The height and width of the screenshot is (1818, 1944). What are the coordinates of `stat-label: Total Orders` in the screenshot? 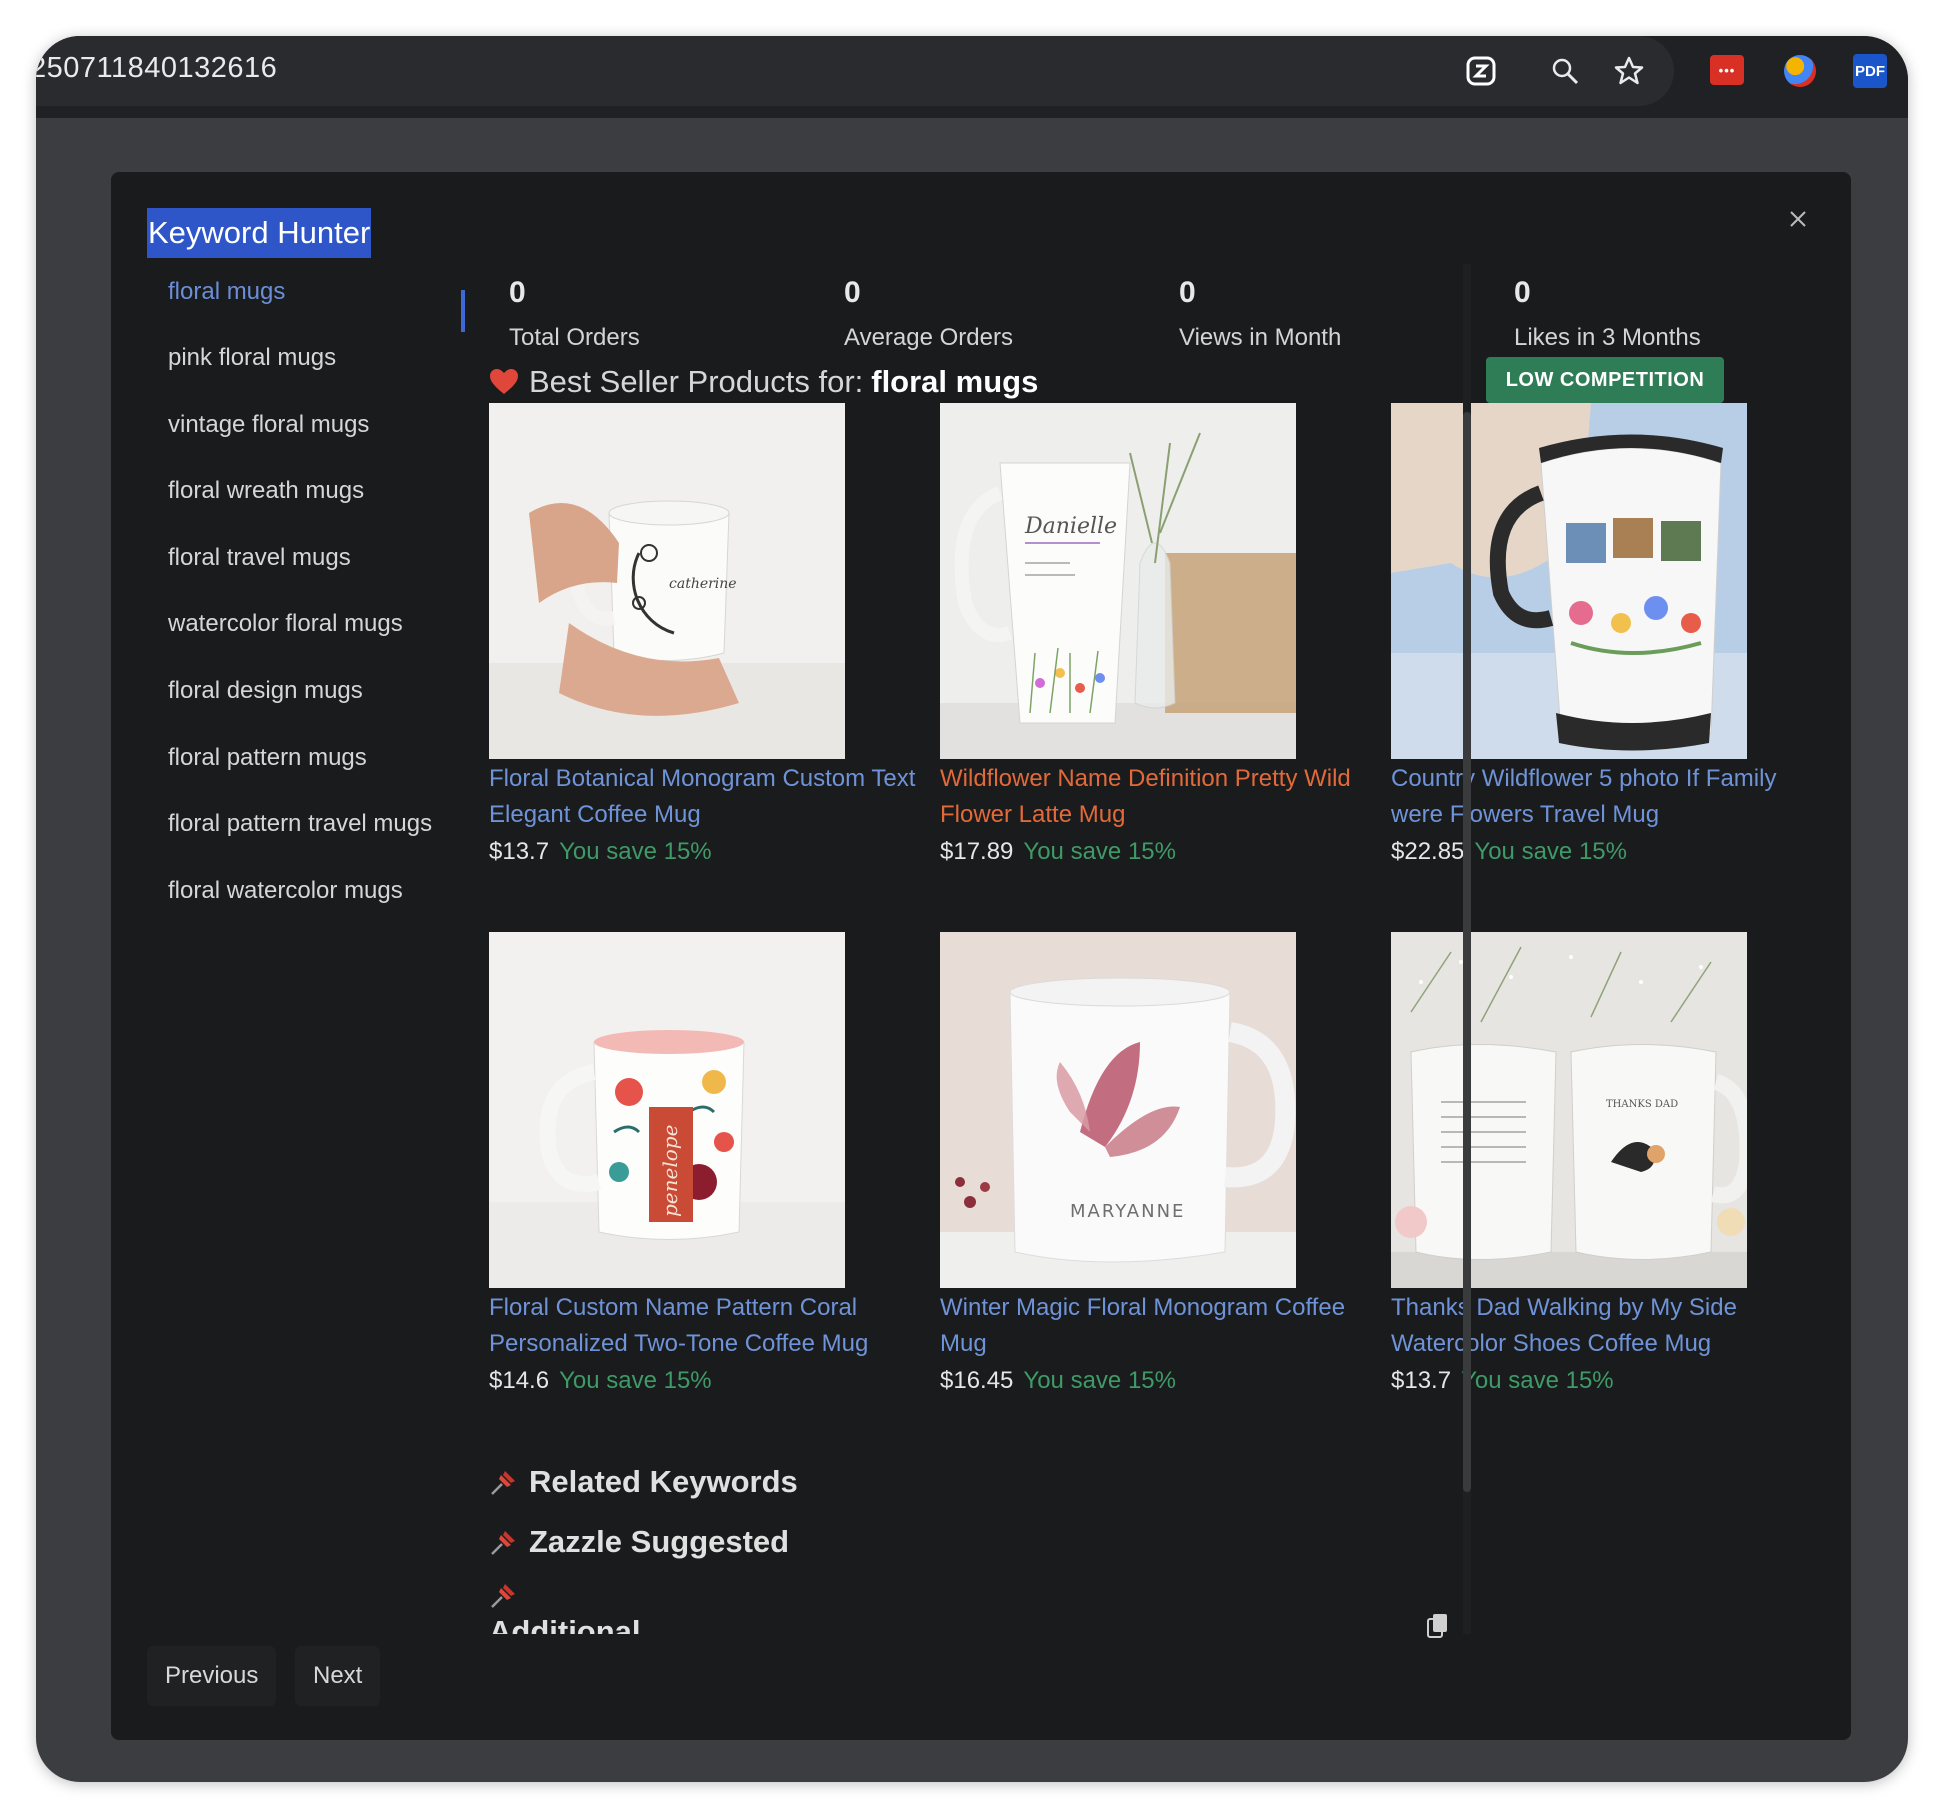 It's located at (574, 337).